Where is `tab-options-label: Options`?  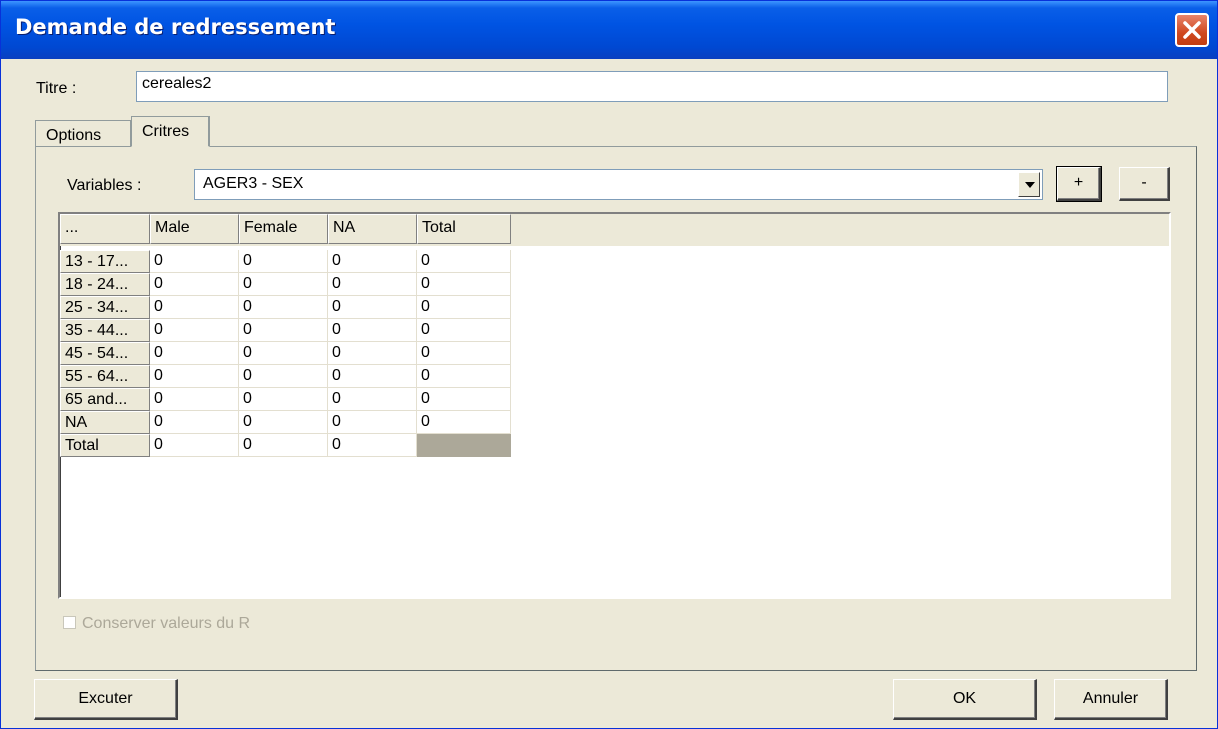
tab-options-label: Options is located at coordinates (74, 135).